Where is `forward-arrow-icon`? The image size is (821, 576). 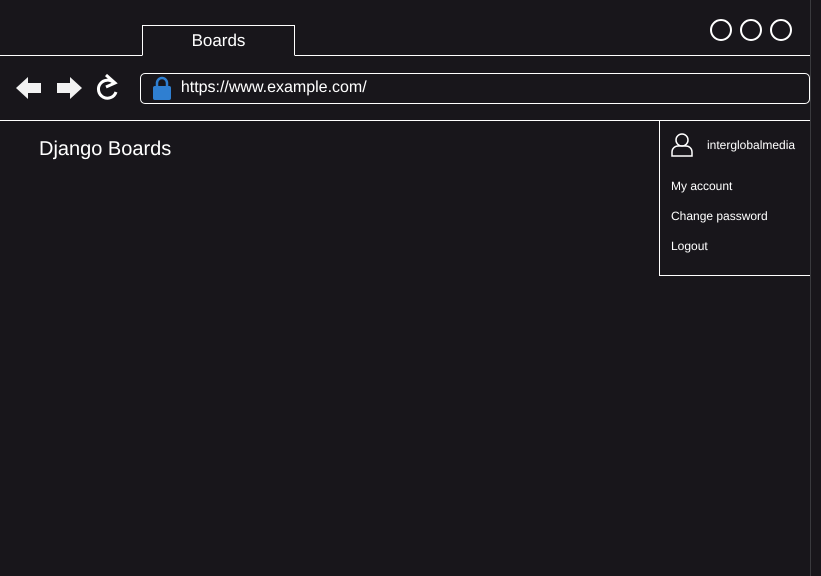 forward-arrow-icon is located at coordinates (69, 88).